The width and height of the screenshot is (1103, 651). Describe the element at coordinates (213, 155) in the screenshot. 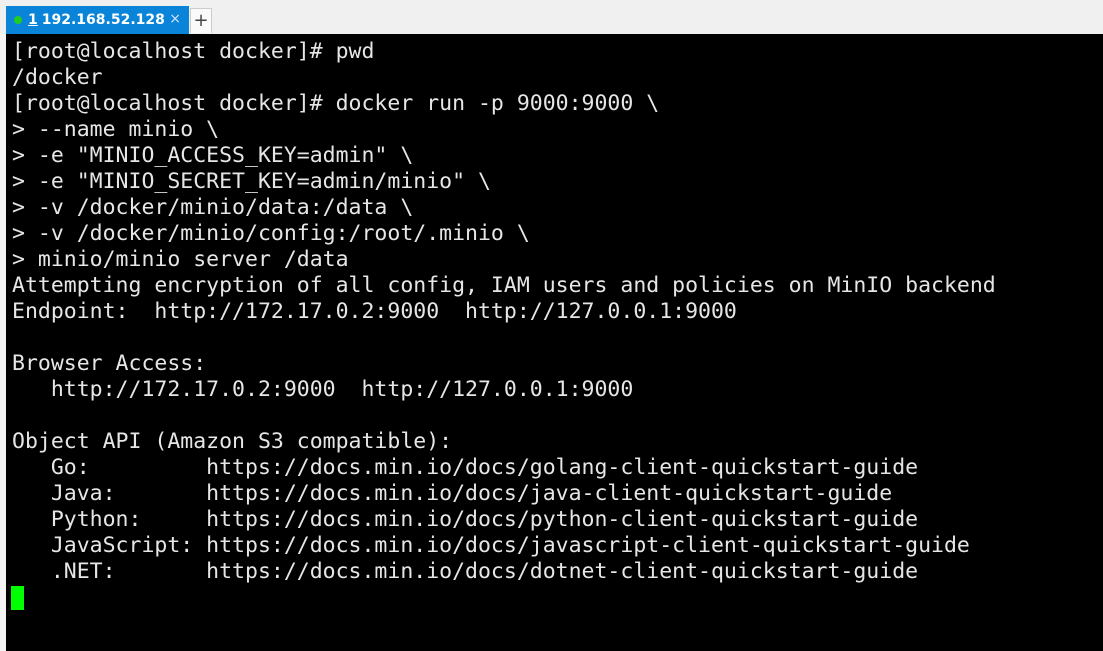

I see `terminal-line: > -e "MINIO_ACCESS_KEY=admin" \` at that location.